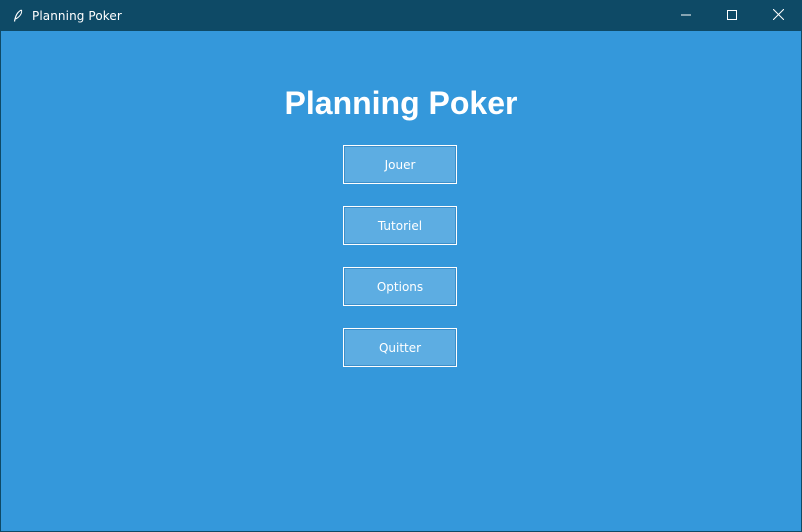  What do you see at coordinates (400, 286) in the screenshot?
I see `options-button: Options` at bounding box center [400, 286].